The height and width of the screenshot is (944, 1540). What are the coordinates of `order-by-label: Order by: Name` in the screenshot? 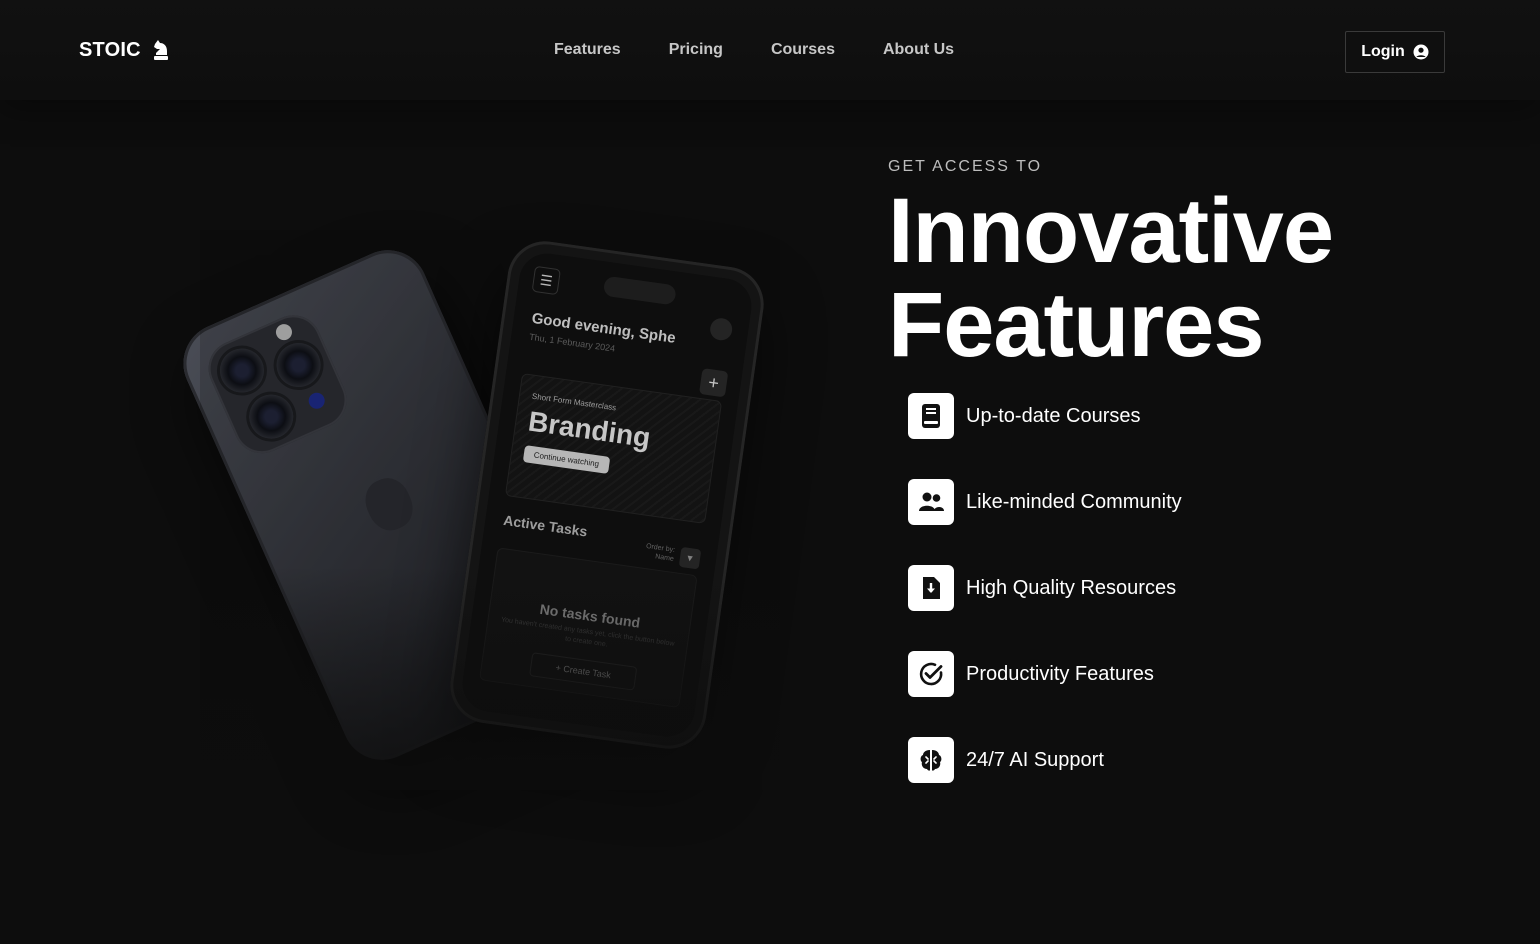 It's located at (660, 553).